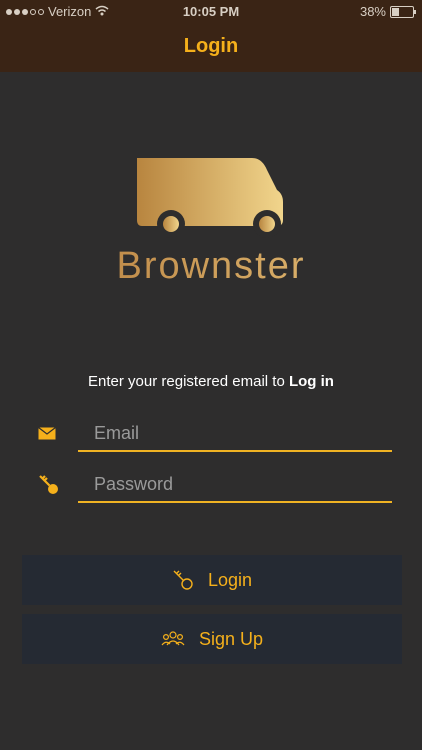 This screenshot has height=750, width=422. I want to click on clock: 10:05 PM, so click(211, 11).